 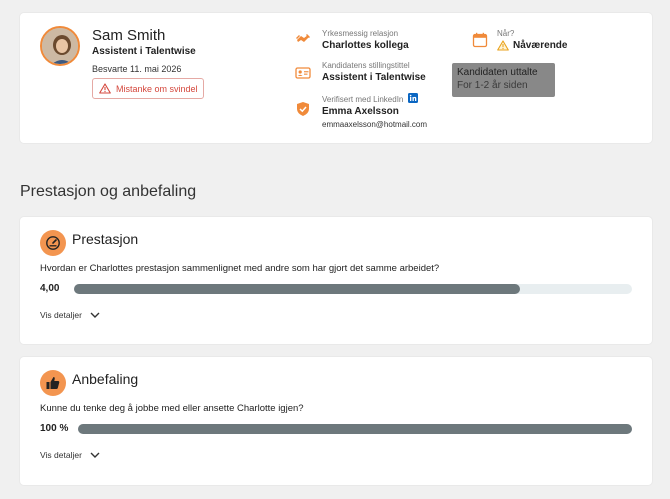 What do you see at coordinates (303, 73) in the screenshot?
I see `id-card-icon` at bounding box center [303, 73].